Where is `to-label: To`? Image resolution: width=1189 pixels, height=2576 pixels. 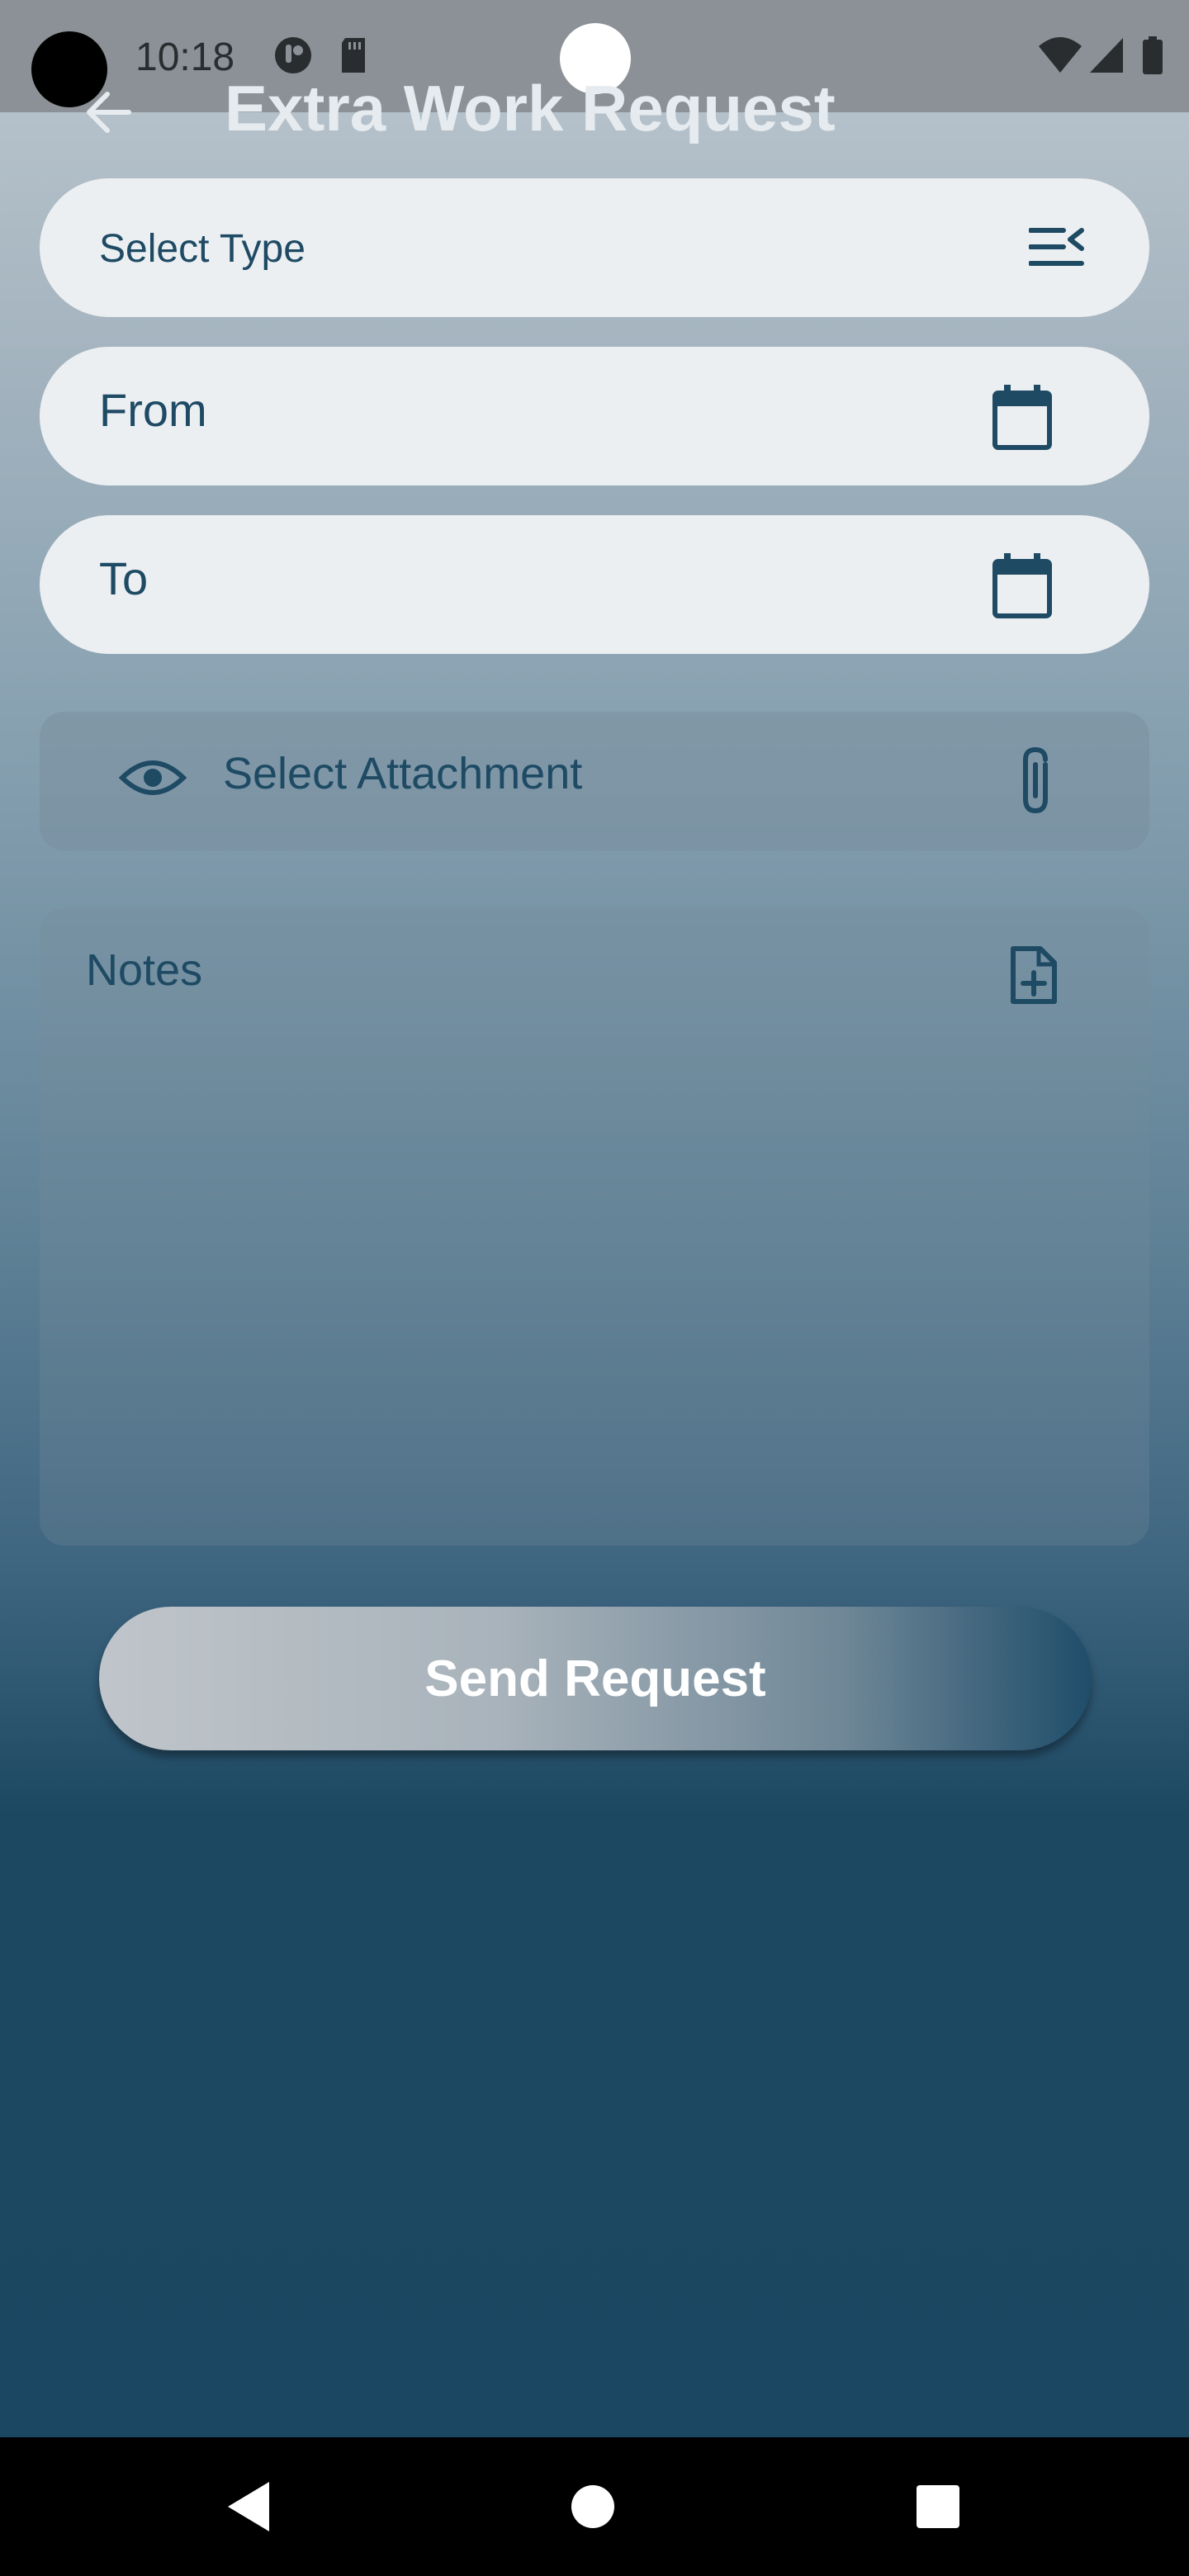
to-label: To is located at coordinates (124, 578).